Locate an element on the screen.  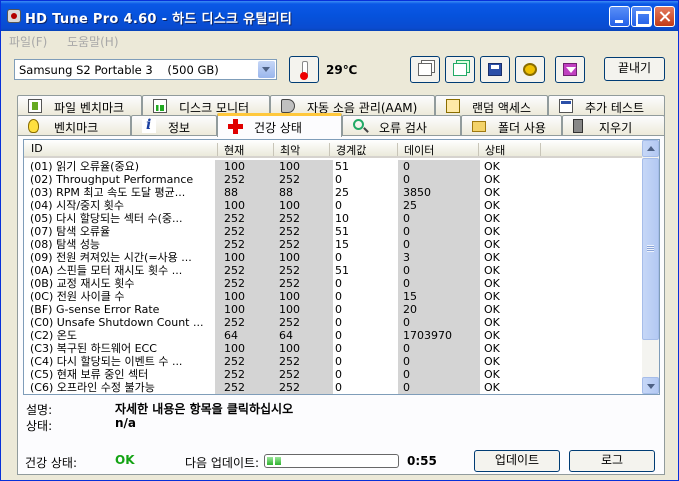
save-button is located at coordinates (495, 69).